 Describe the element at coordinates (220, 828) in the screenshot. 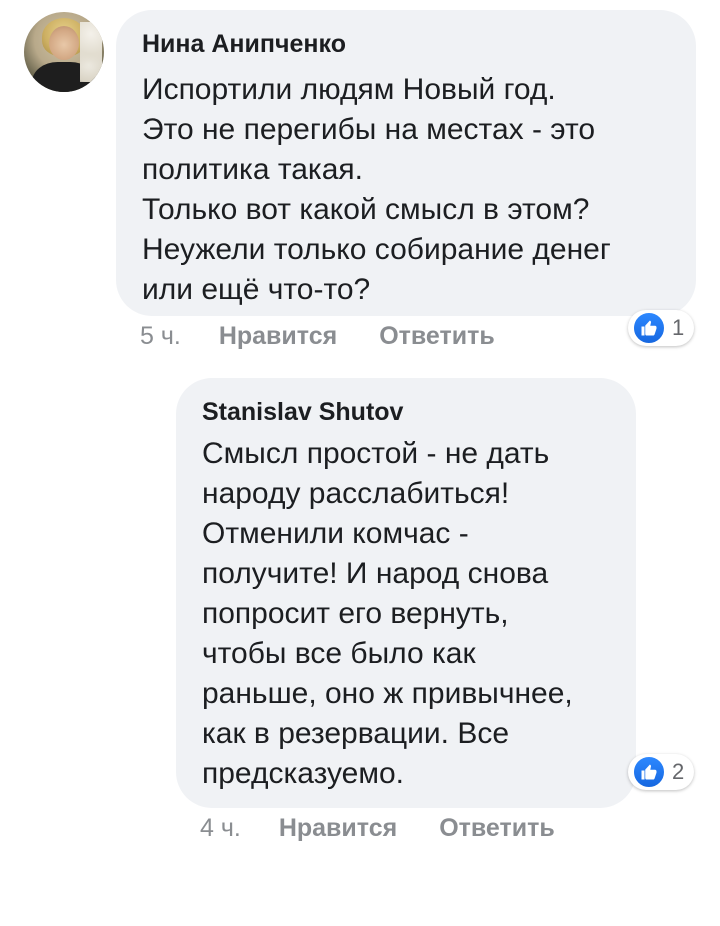

I see `reply-timestamp: 4 ч.` at that location.